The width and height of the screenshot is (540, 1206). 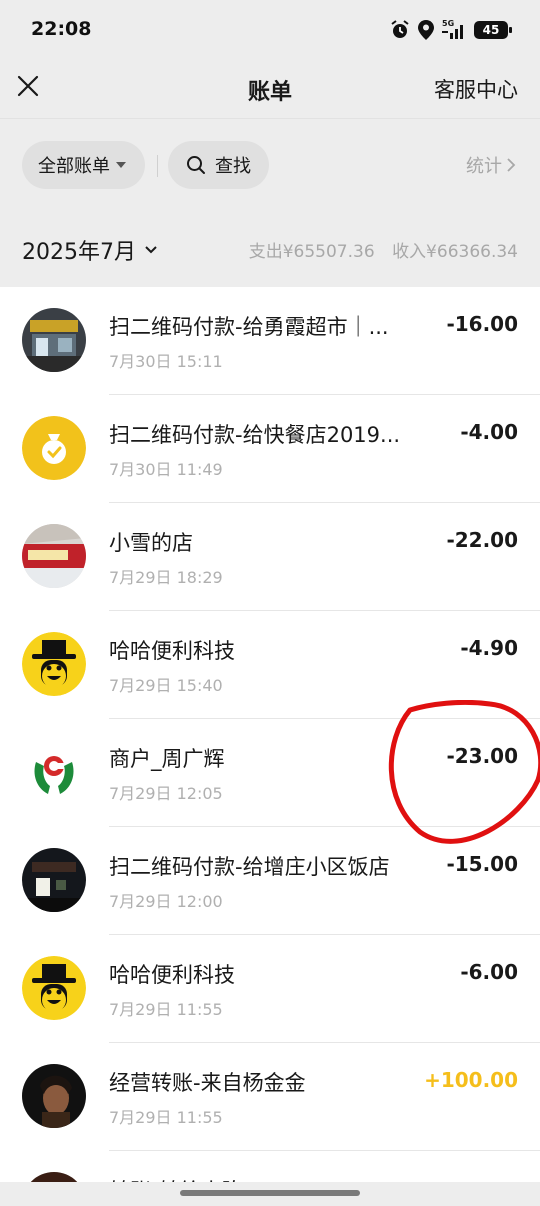 I want to click on transaction-amount: -22.00, so click(x=482, y=540).